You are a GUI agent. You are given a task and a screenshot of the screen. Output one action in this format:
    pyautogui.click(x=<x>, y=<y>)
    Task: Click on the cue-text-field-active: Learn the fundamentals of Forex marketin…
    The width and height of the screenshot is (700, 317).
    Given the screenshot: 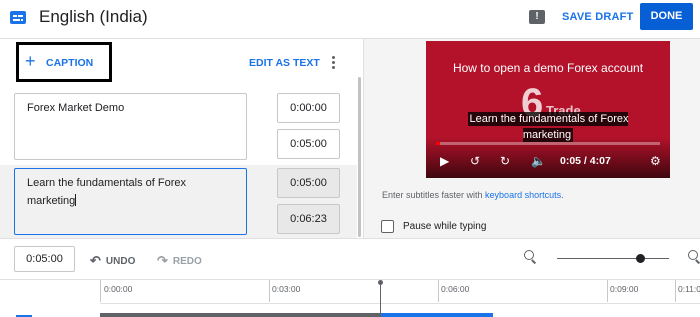 What is the action you would take?
    pyautogui.click(x=130, y=201)
    